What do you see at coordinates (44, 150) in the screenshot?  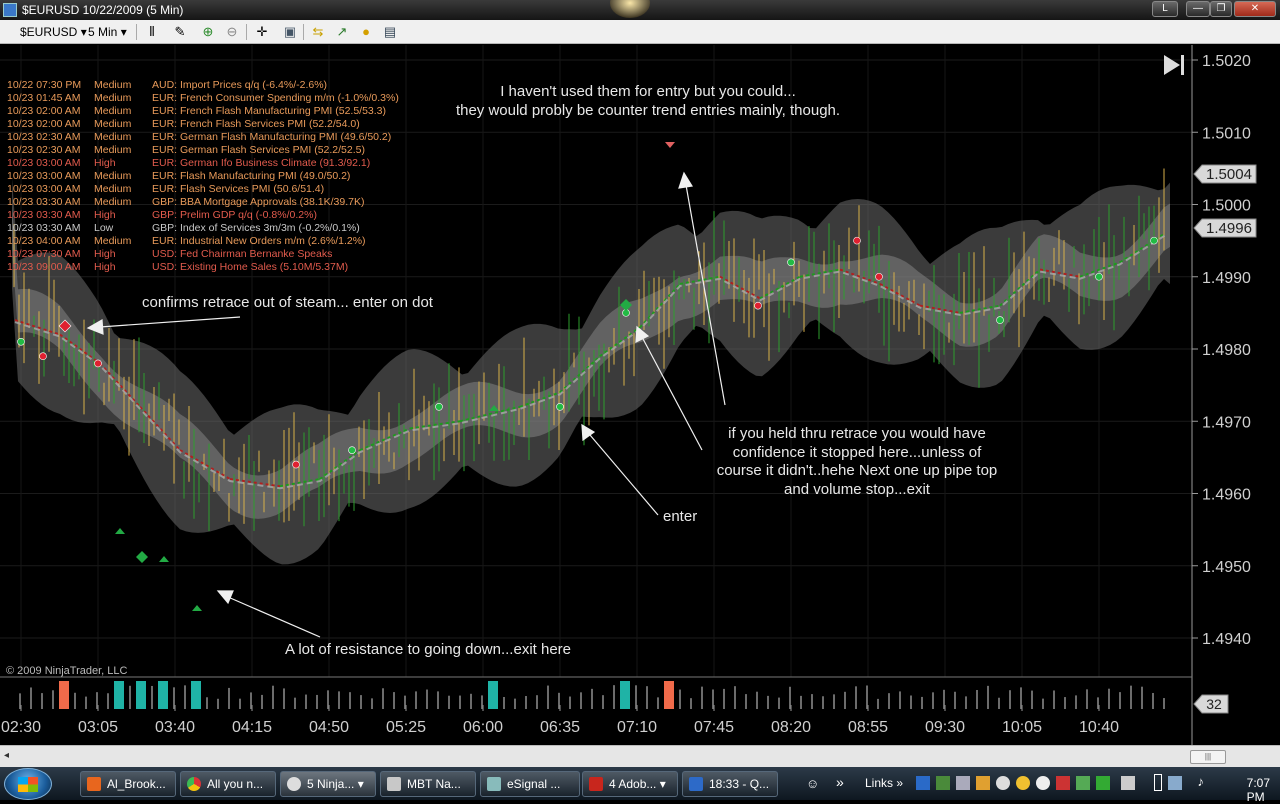 I see `news-date: 10/23 02:30 AM` at bounding box center [44, 150].